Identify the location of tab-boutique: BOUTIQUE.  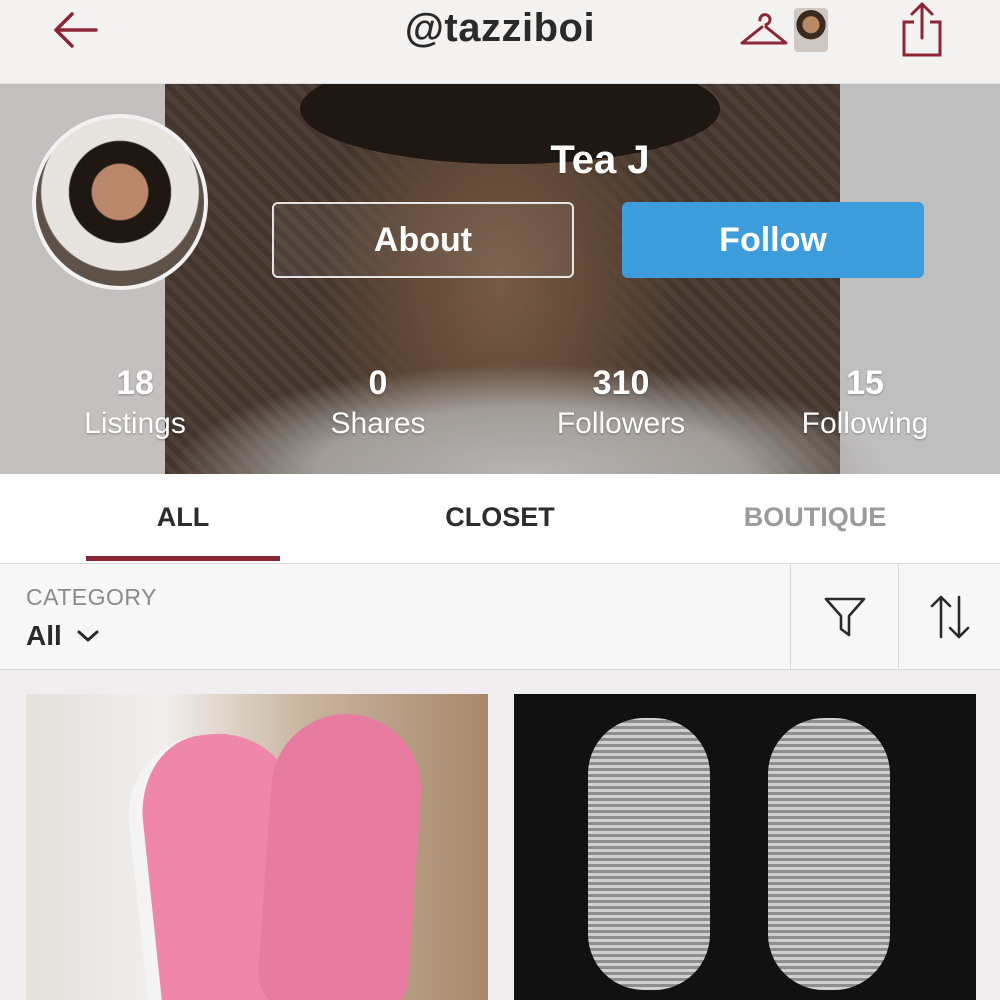
(815, 519).